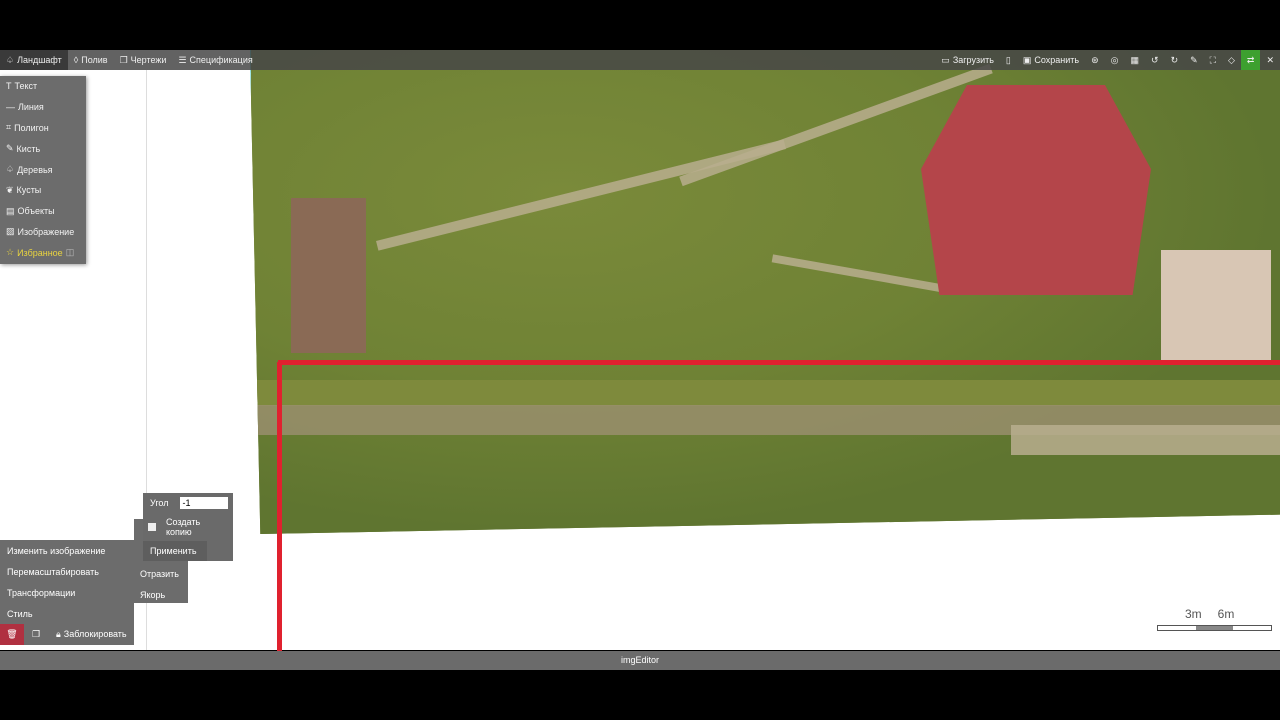  I want to click on driveway, so click(1216, 305).